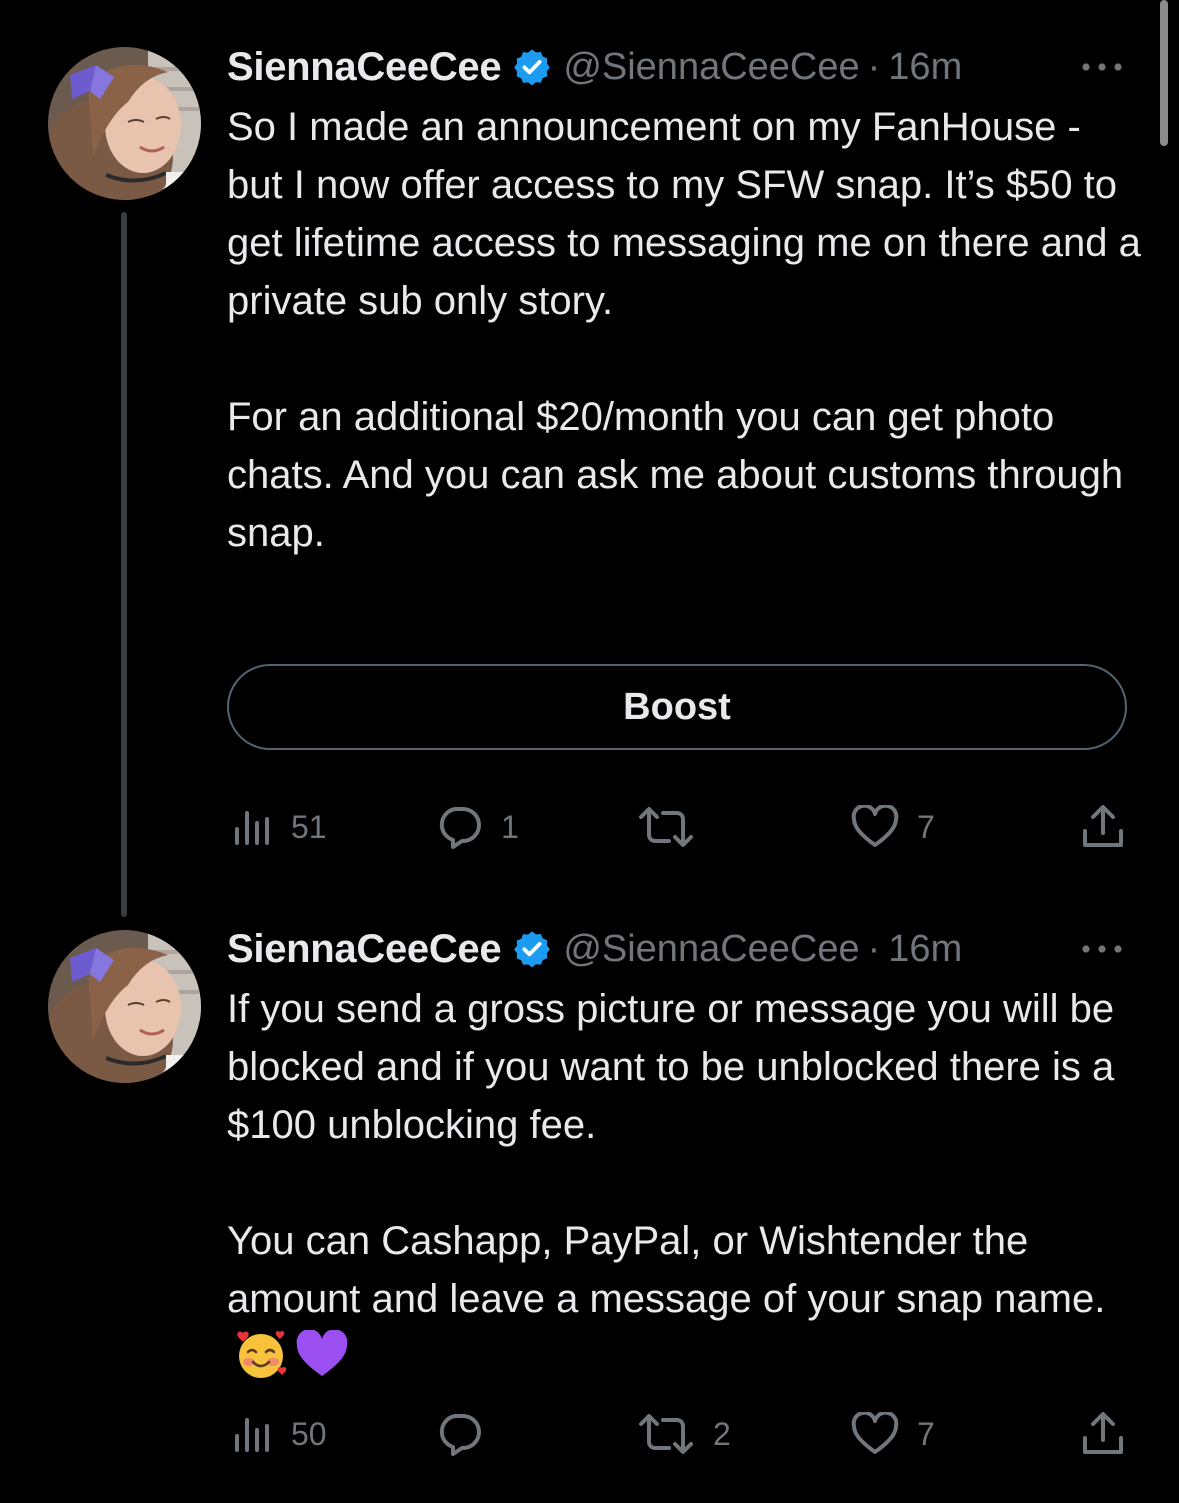  I want to click on reply-action: 1, so click(477, 827).